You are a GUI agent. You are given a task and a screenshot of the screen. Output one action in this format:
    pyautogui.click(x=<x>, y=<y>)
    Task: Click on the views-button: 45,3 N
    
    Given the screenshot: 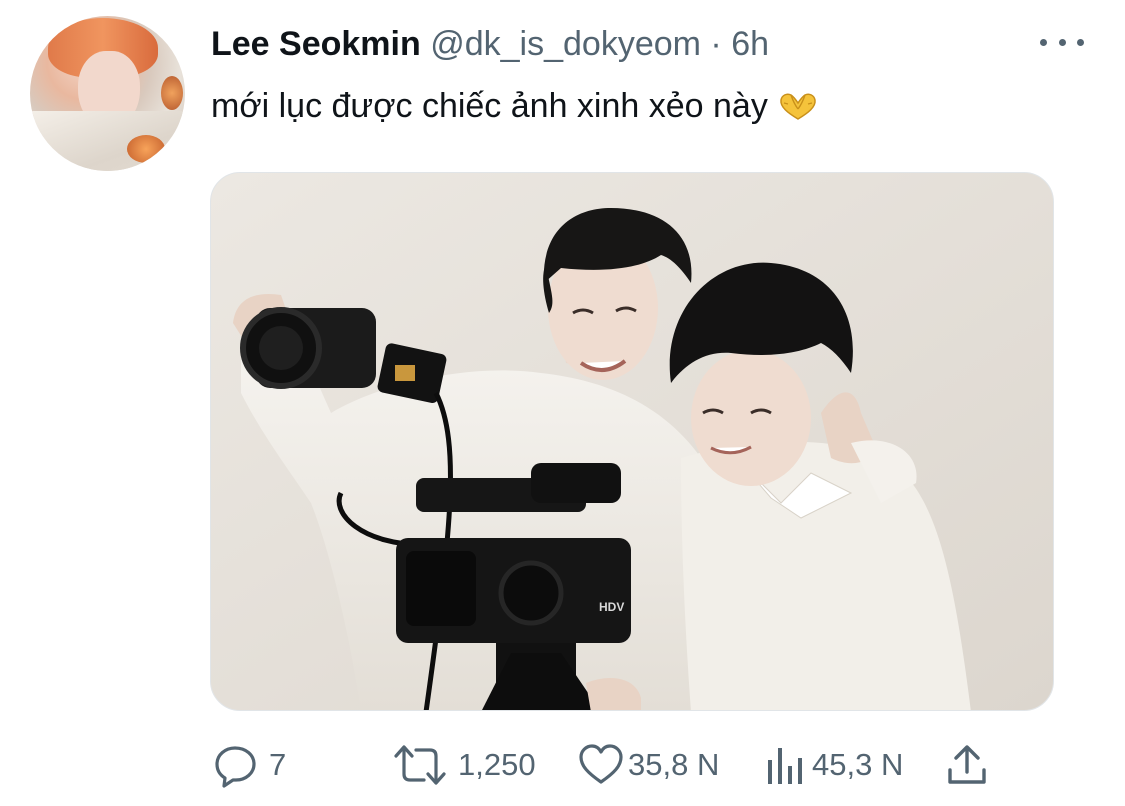 What is the action you would take?
    pyautogui.click(x=834, y=765)
    